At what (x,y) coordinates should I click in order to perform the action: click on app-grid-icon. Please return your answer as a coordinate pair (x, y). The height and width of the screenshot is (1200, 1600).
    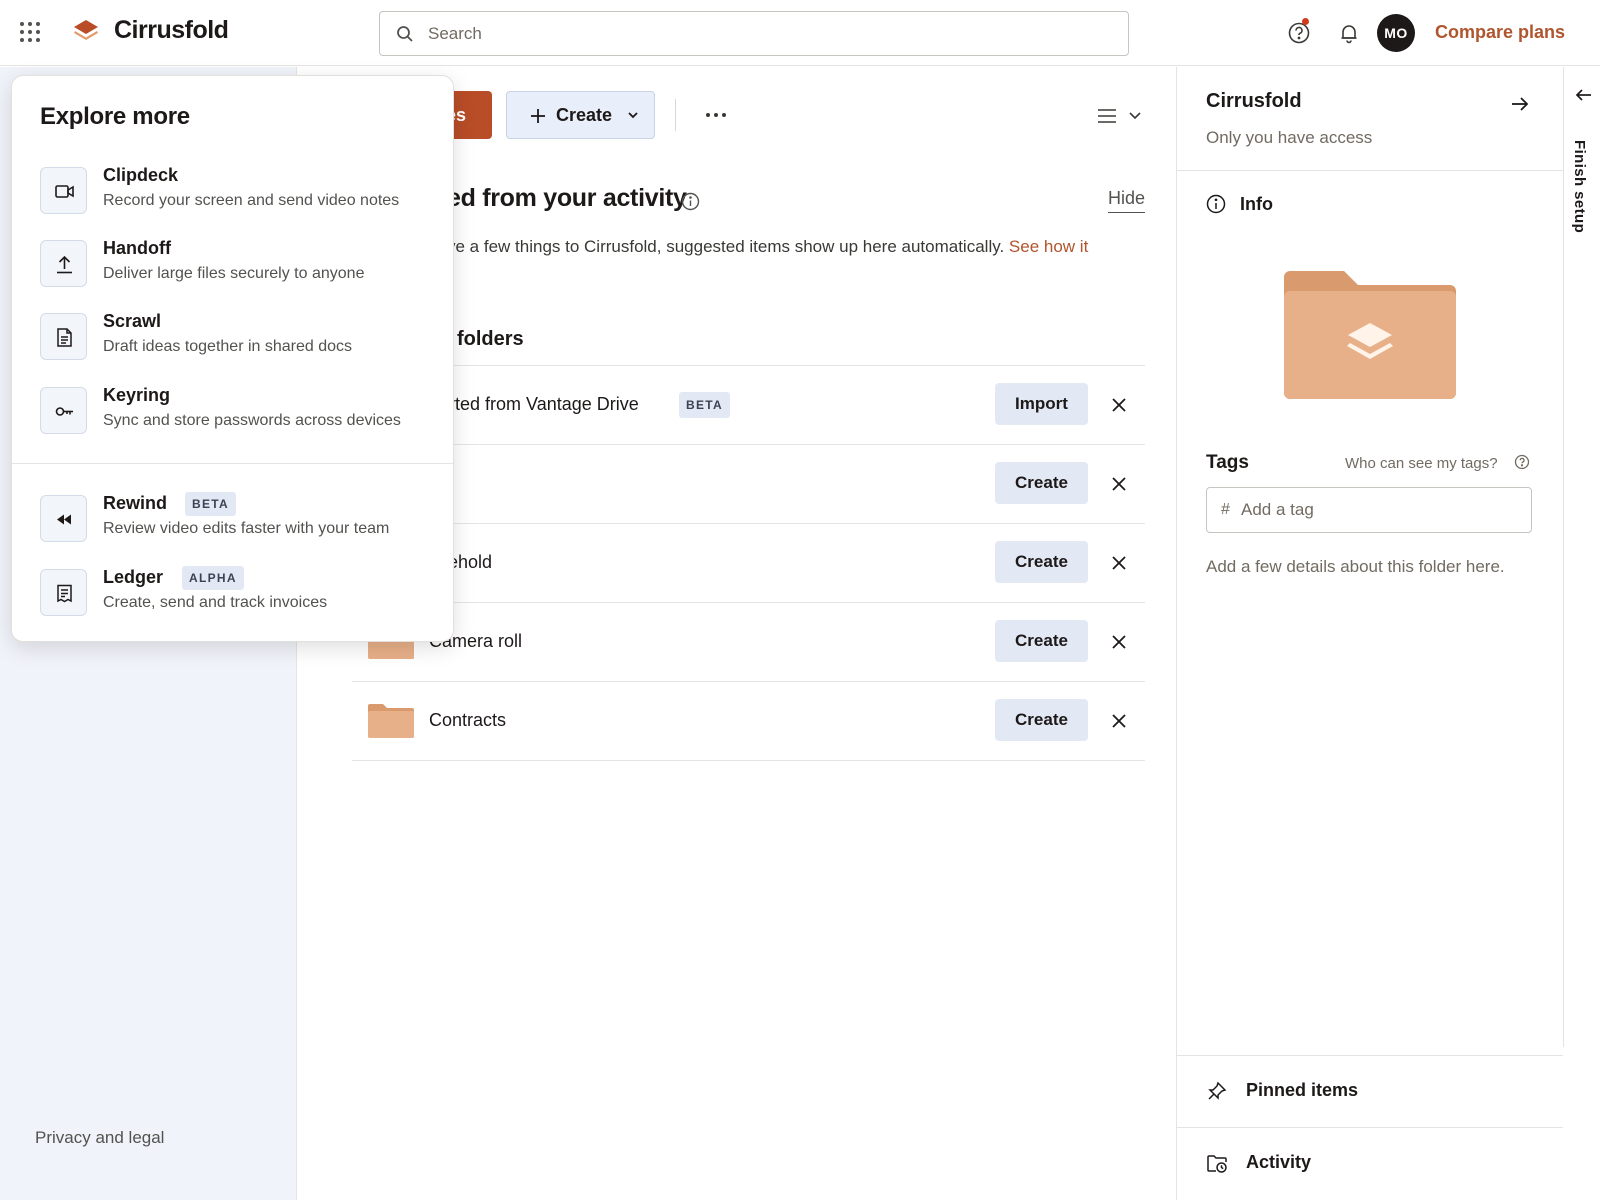
    Looking at the image, I should click on (30, 32).